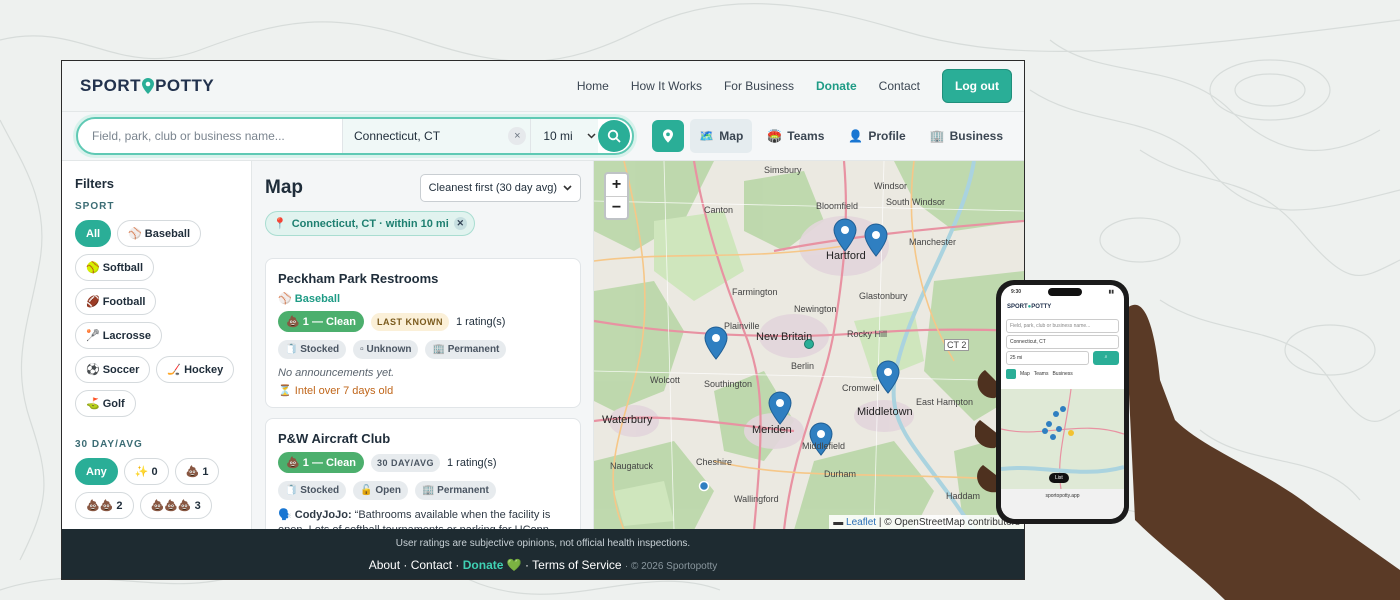  I want to click on sportopotty-logo: SPORT POTTY, so click(147, 86).